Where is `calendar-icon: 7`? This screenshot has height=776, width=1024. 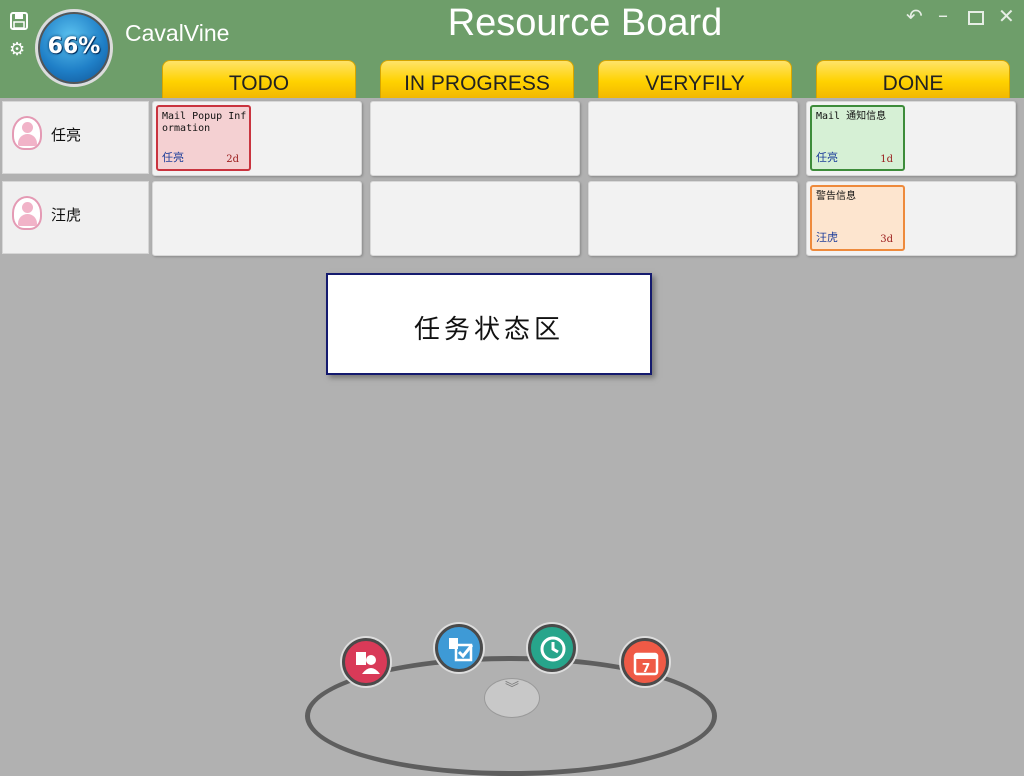
calendar-icon: 7 is located at coordinates (645, 662).